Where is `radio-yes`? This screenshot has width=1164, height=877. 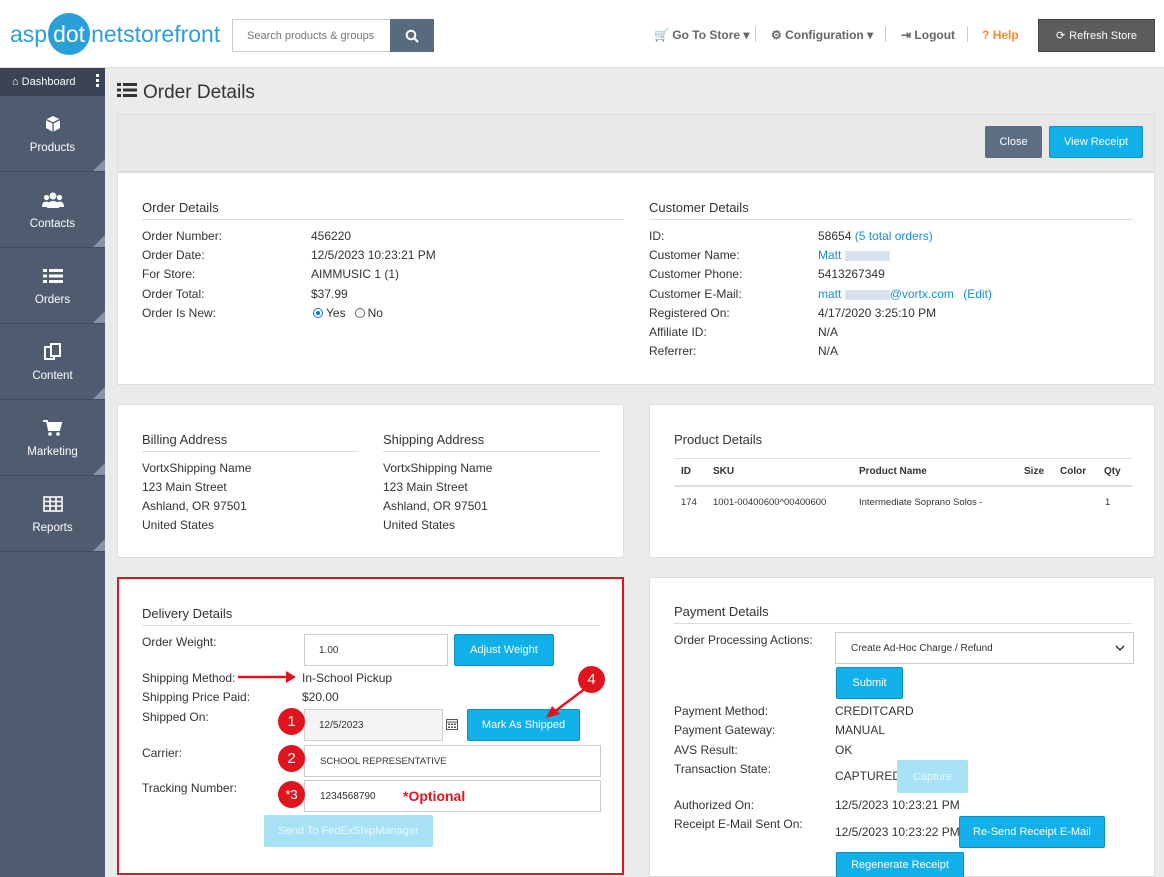
radio-yes is located at coordinates (318, 313).